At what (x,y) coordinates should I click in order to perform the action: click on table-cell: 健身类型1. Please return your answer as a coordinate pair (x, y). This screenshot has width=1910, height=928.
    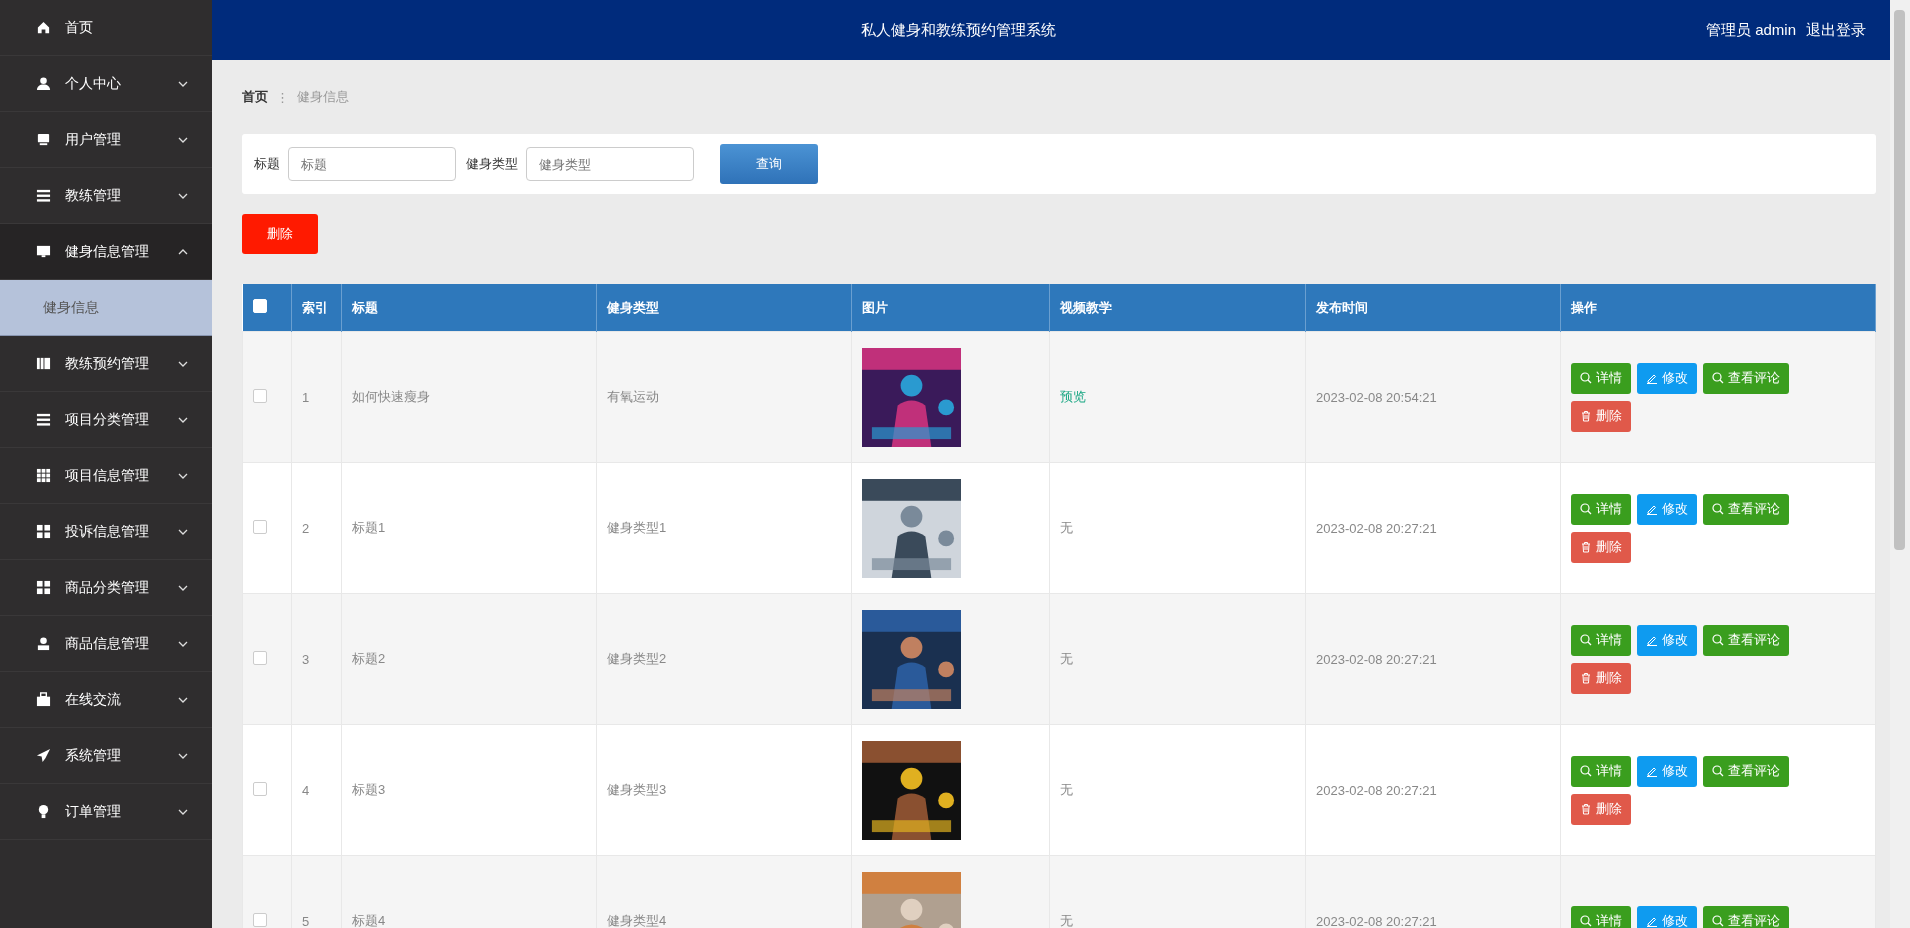
    Looking at the image, I should click on (724, 528).